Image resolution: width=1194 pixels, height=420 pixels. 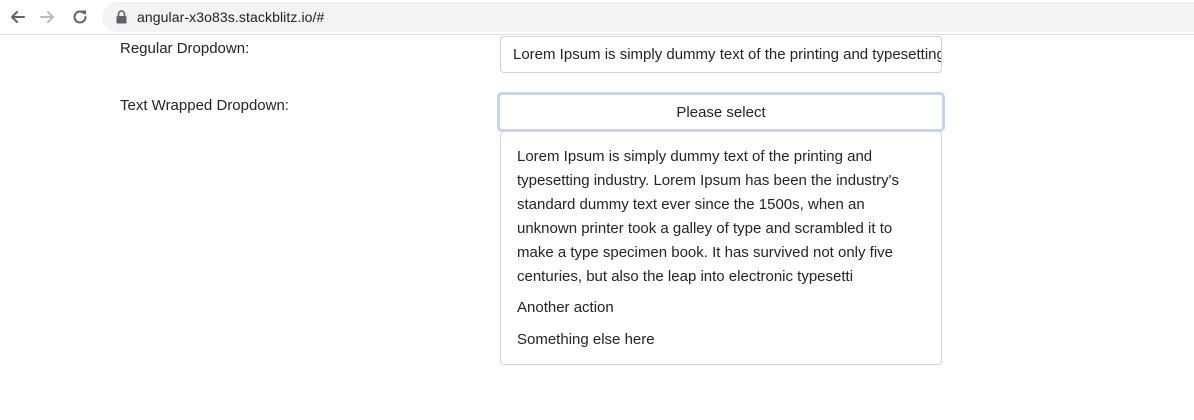 What do you see at coordinates (721, 308) in the screenshot?
I see `dropdown-item-another-action: Another action` at bounding box center [721, 308].